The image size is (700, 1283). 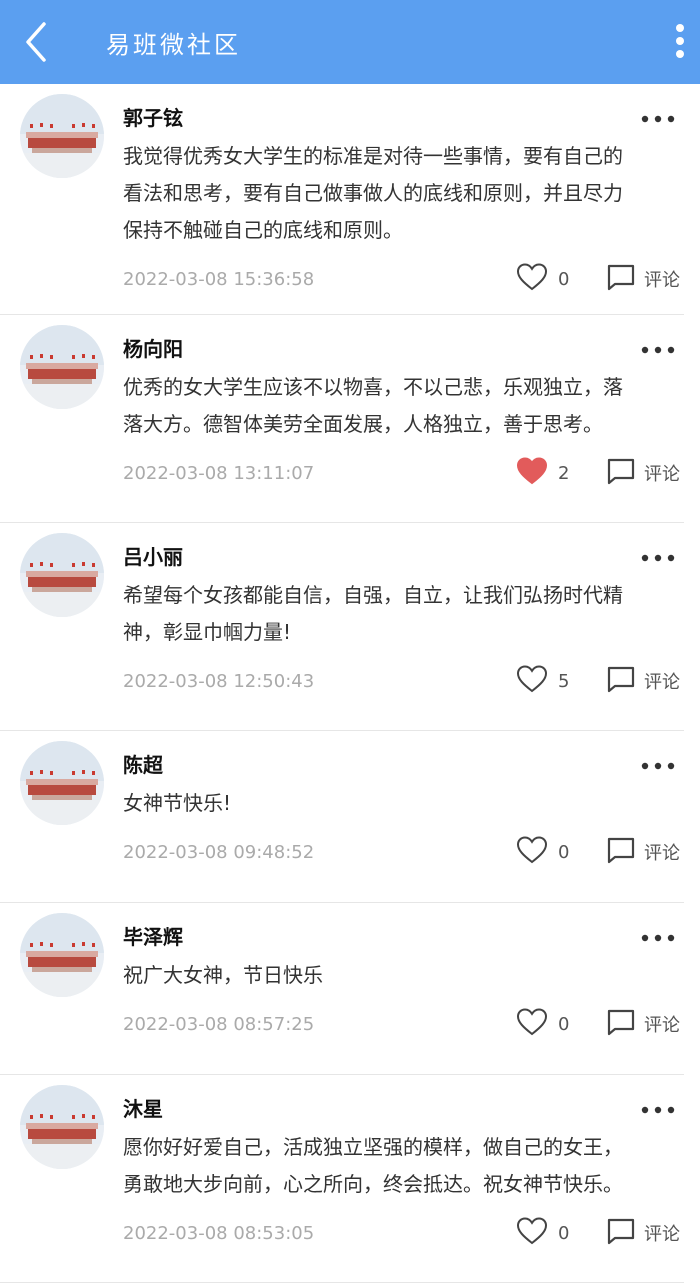 What do you see at coordinates (143, 1107) in the screenshot?
I see `author-name: 沐星` at bounding box center [143, 1107].